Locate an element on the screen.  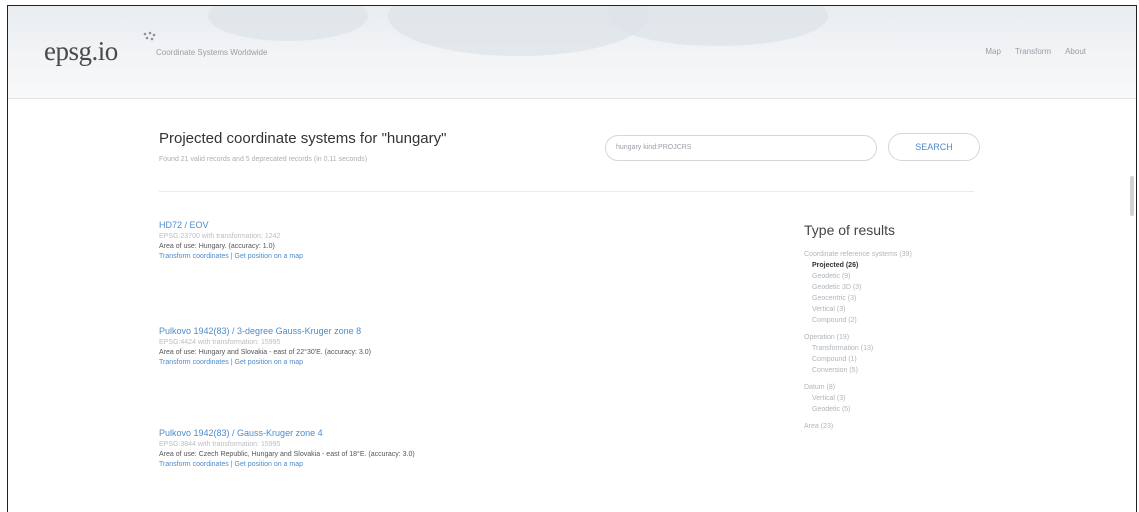
result-title: Pulkovo 1942(83) / Gauss-Kruger zone 4 is located at coordinates (287, 433).